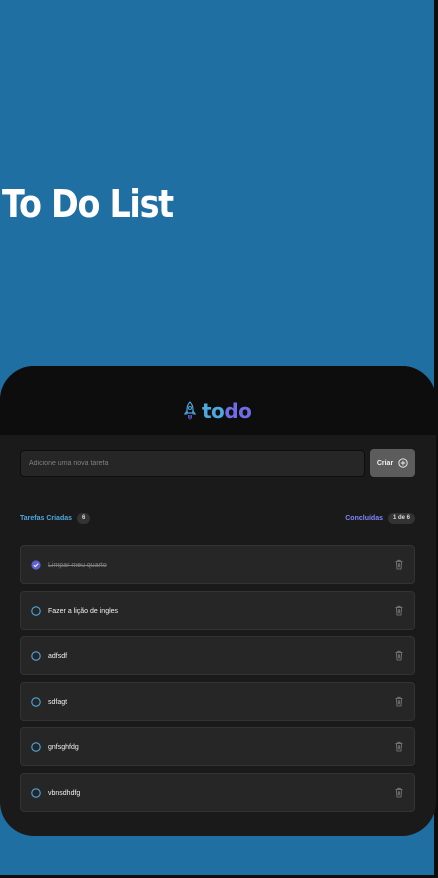  I want to click on created-tasks-label: Tarefas Criadas, so click(46, 518).